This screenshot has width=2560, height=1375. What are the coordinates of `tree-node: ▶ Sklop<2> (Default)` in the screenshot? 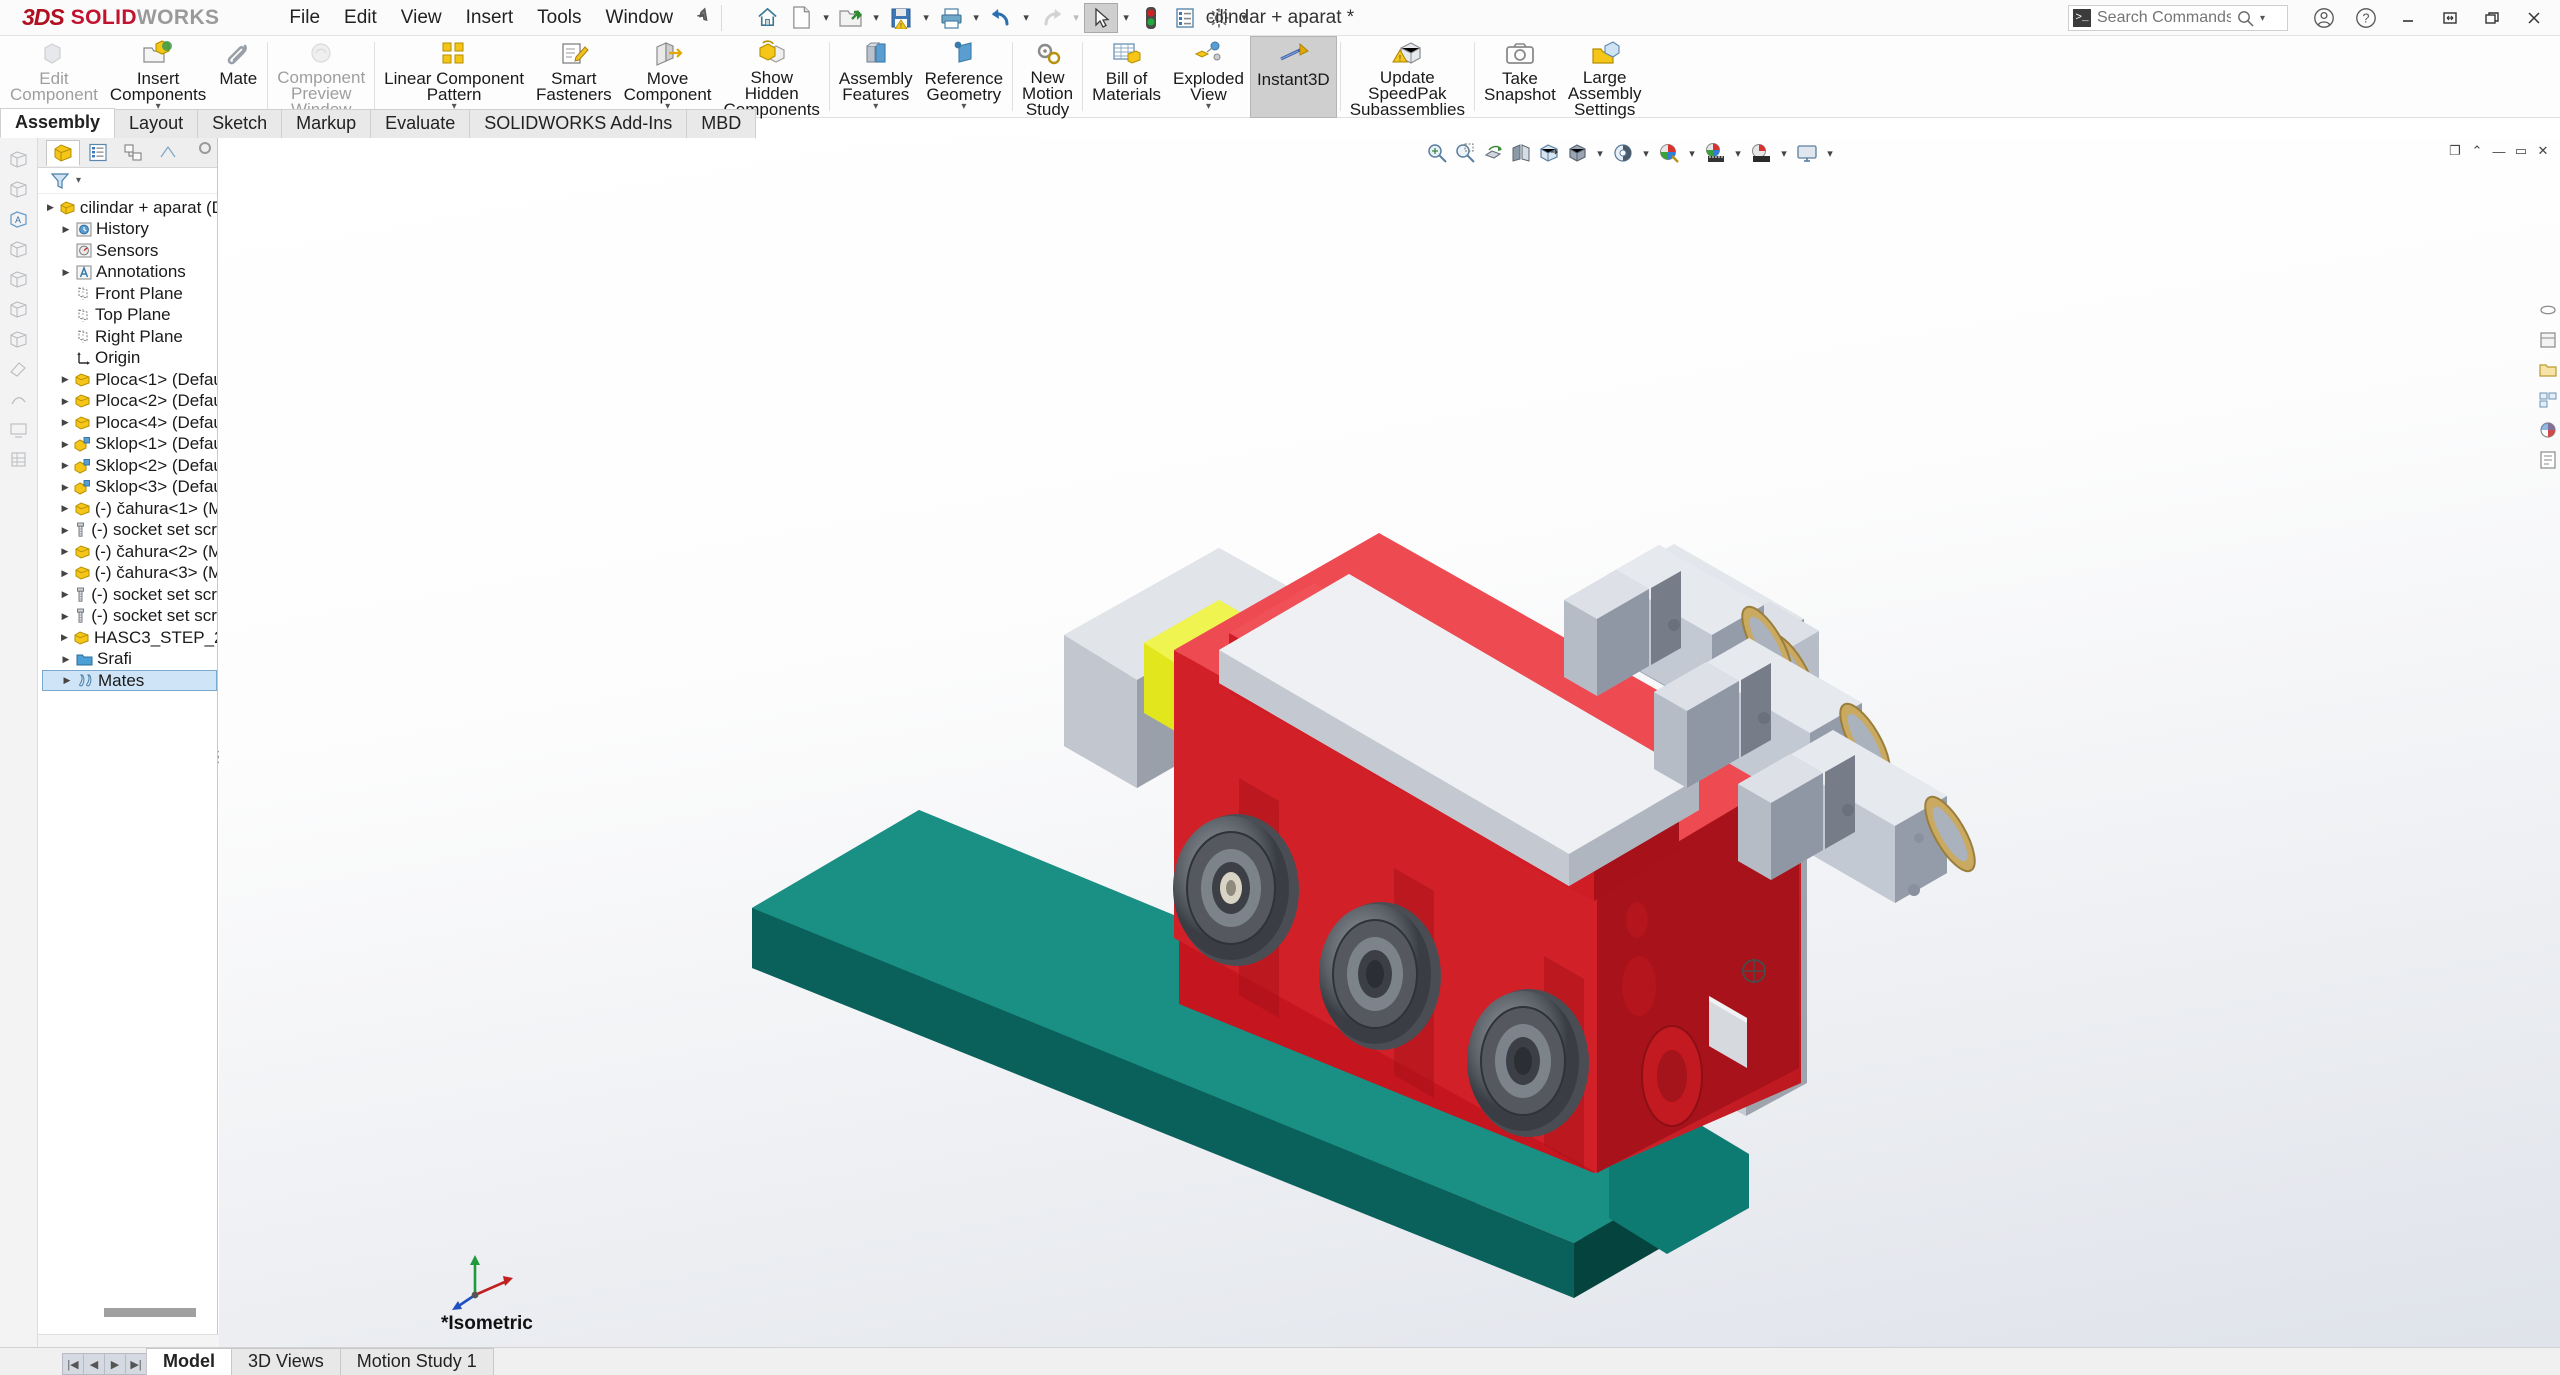 It's located at (129, 466).